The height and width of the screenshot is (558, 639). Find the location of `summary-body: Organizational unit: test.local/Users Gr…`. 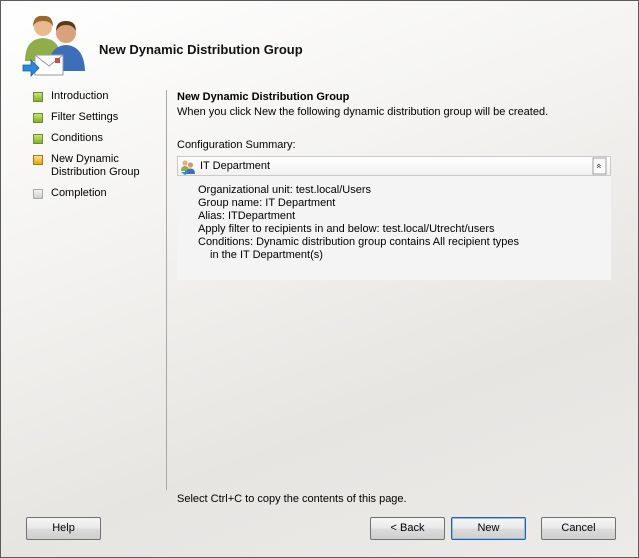

summary-body: Organizational unit: test.local/Users Gr… is located at coordinates (394, 228).